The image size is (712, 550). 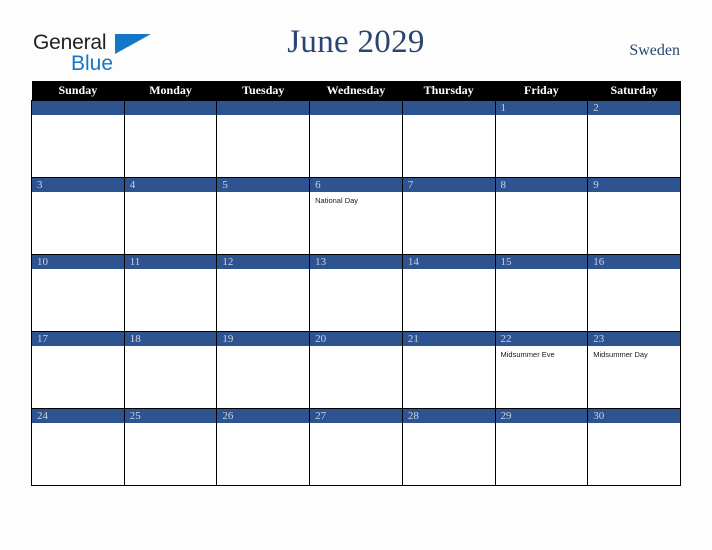 I want to click on day-number: 23, so click(x=634, y=339).